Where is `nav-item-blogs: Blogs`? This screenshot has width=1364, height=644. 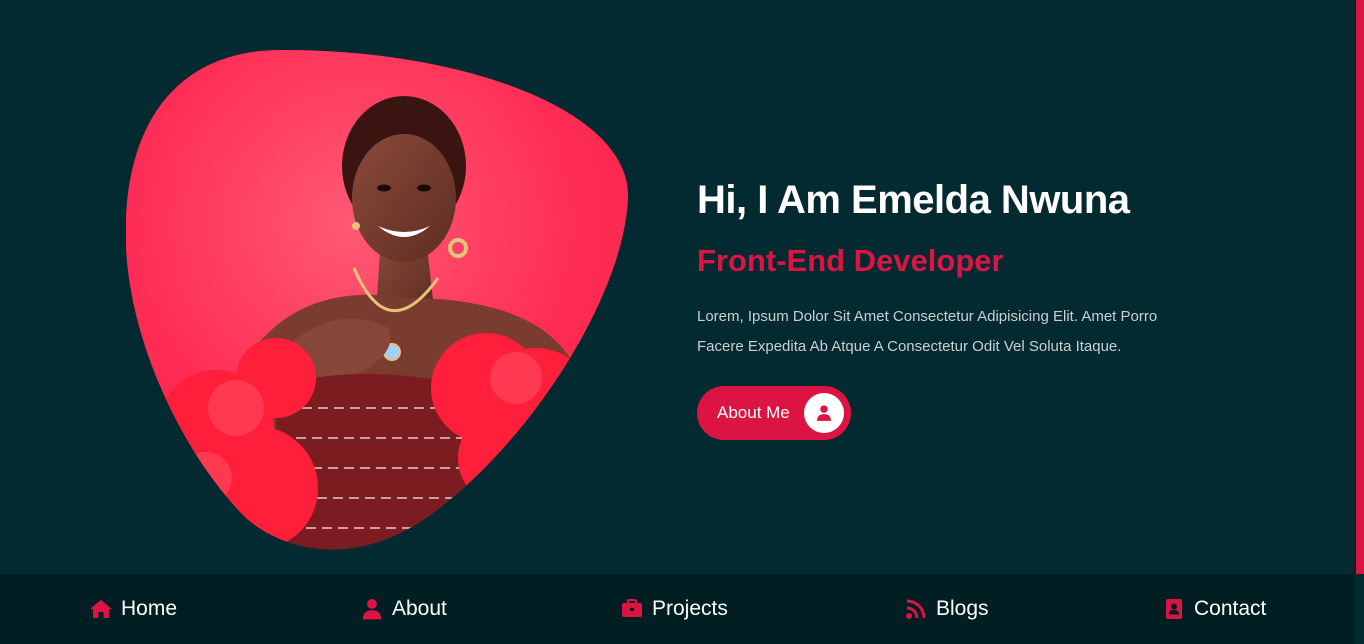
nav-item-blogs: Blogs is located at coordinates (946, 609).